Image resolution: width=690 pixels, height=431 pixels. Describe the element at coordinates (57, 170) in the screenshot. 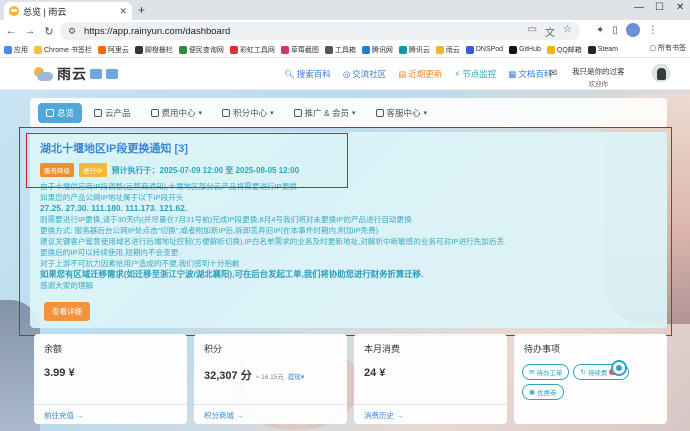

I see `type-badge: 服务降级` at that location.